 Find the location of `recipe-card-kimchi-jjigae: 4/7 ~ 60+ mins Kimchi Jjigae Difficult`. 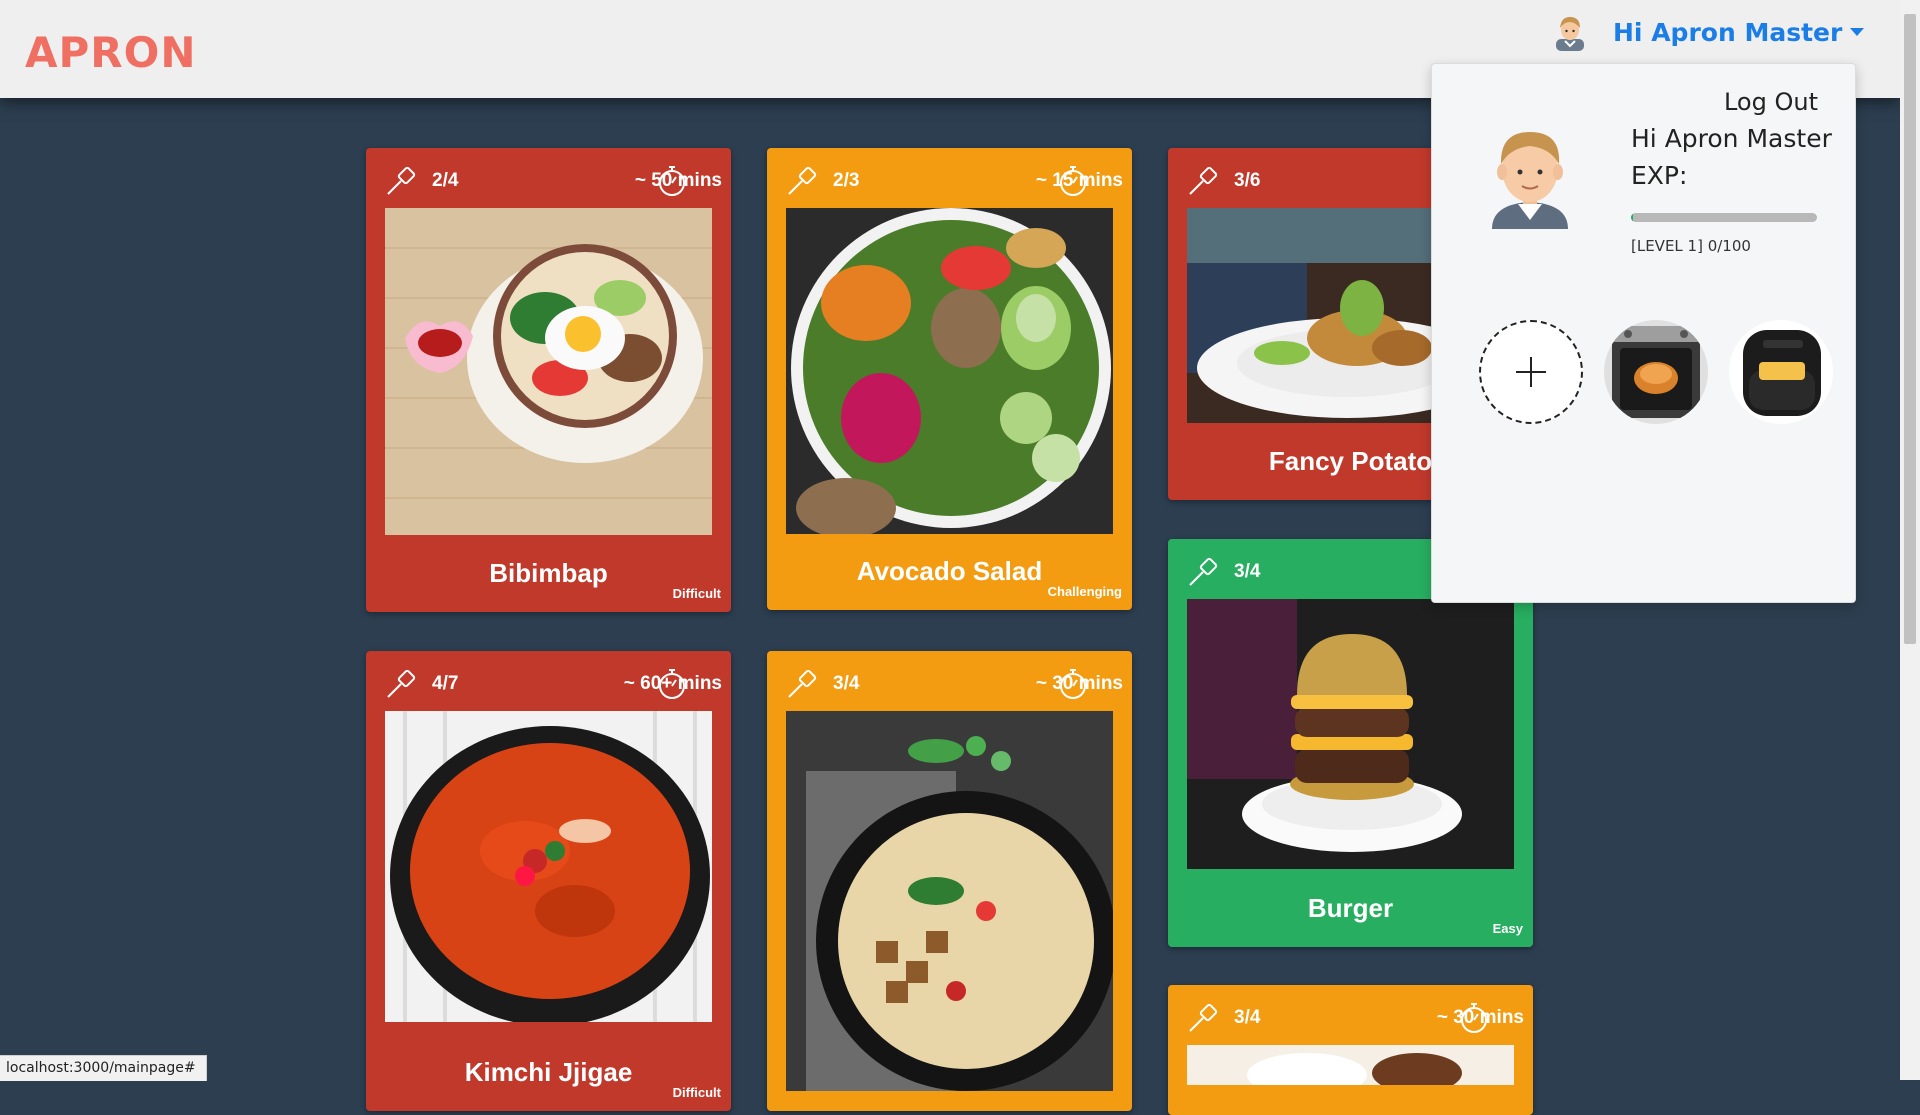

recipe-card-kimchi-jjigae: 4/7 ~ 60+ mins Kimchi Jjigae Difficult is located at coordinates (548, 881).